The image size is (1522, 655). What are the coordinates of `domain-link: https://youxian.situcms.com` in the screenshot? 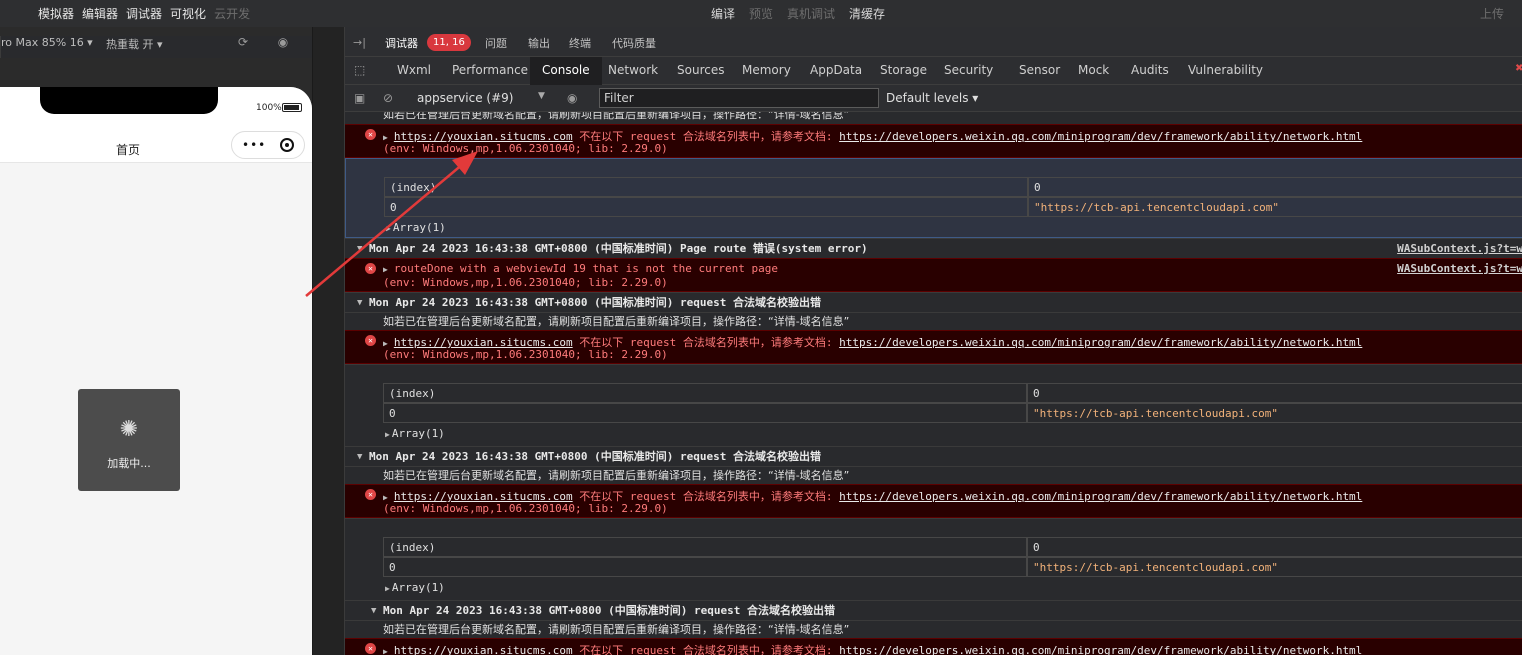 It's located at (483, 649).